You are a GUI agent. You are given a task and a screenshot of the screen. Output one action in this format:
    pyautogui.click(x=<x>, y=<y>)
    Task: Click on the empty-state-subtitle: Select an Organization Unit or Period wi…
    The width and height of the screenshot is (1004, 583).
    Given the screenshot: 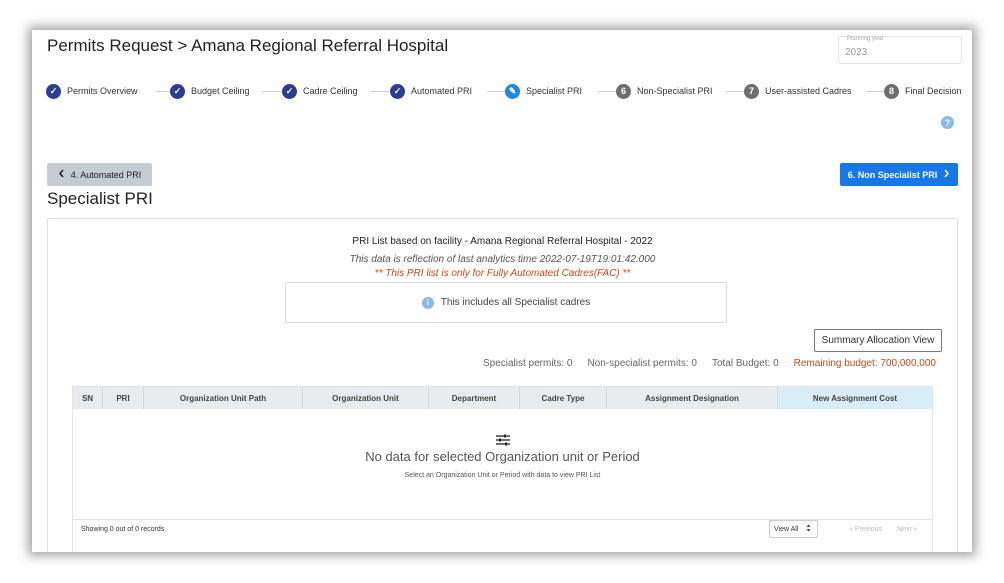 What is the action you would take?
    pyautogui.click(x=502, y=475)
    